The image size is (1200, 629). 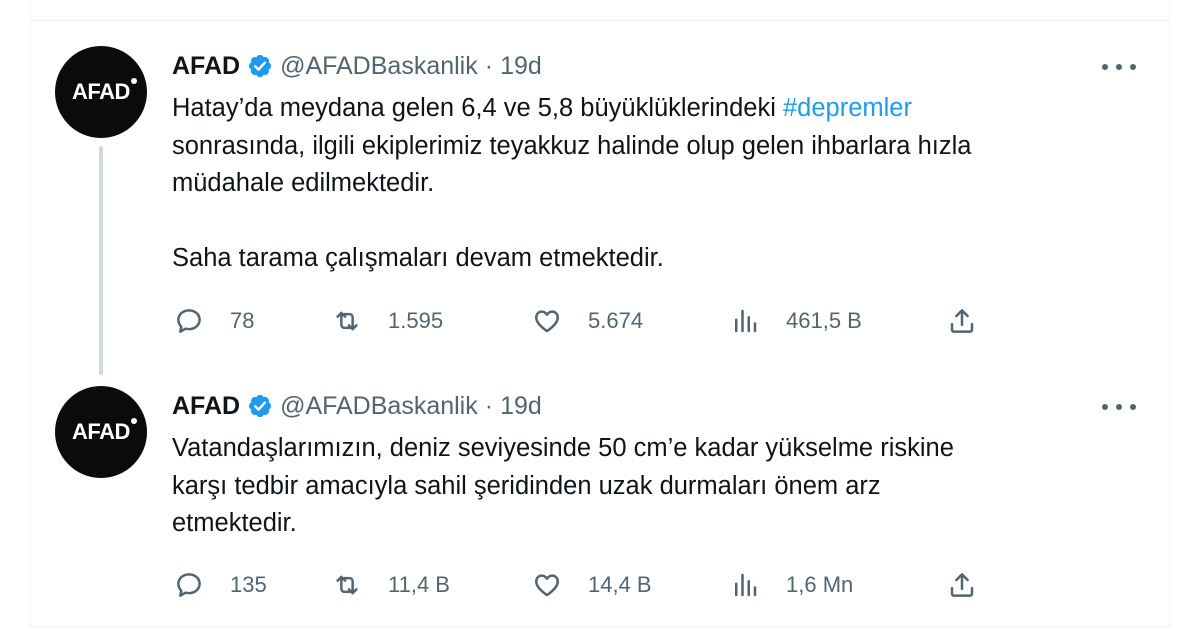 I want to click on reply-count: 135, so click(x=248, y=584).